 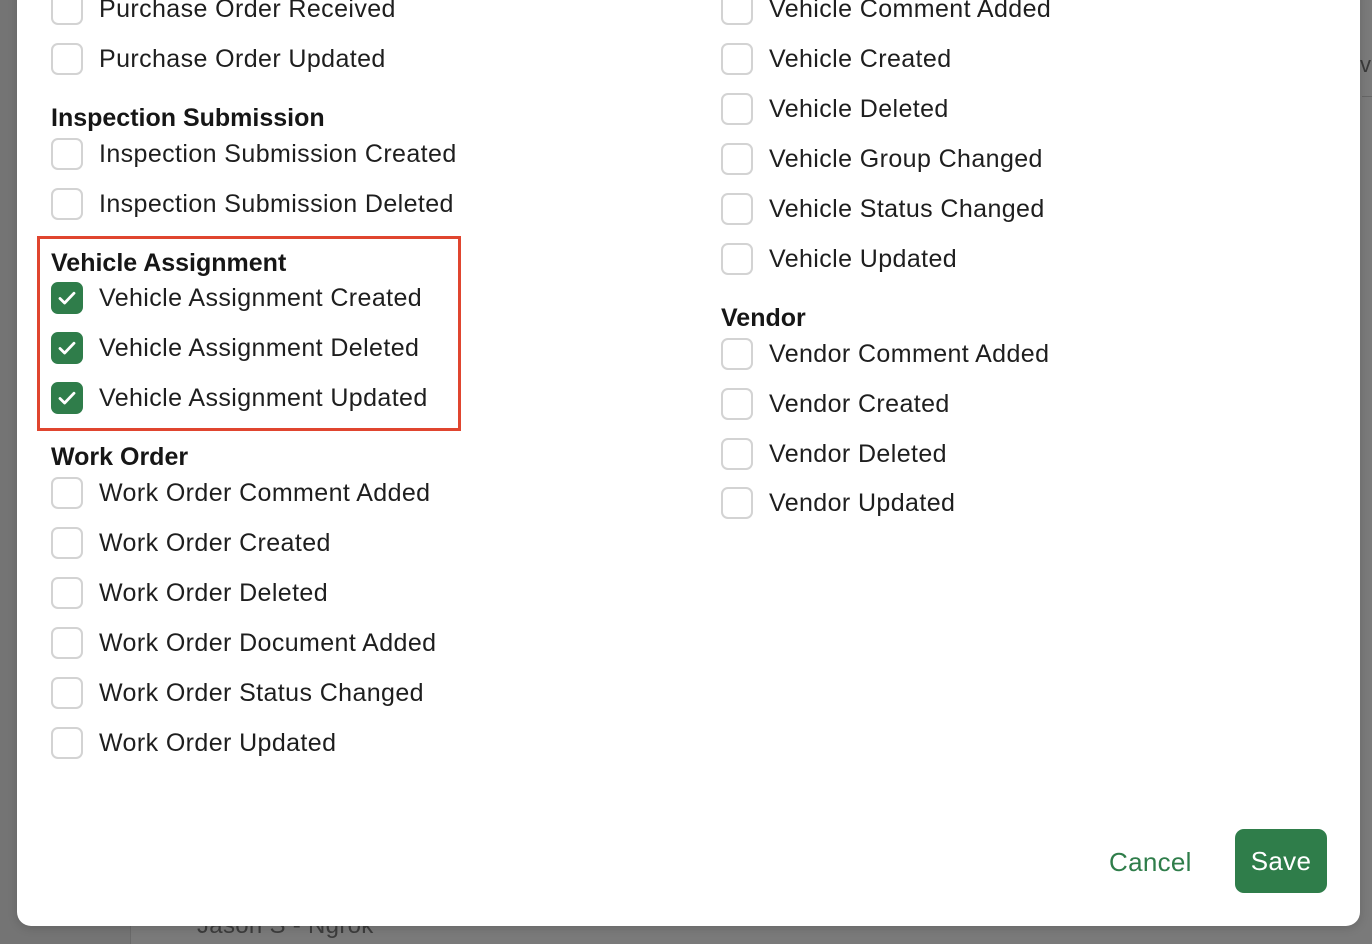 I want to click on event-label: Vehicle Updated, so click(x=863, y=258).